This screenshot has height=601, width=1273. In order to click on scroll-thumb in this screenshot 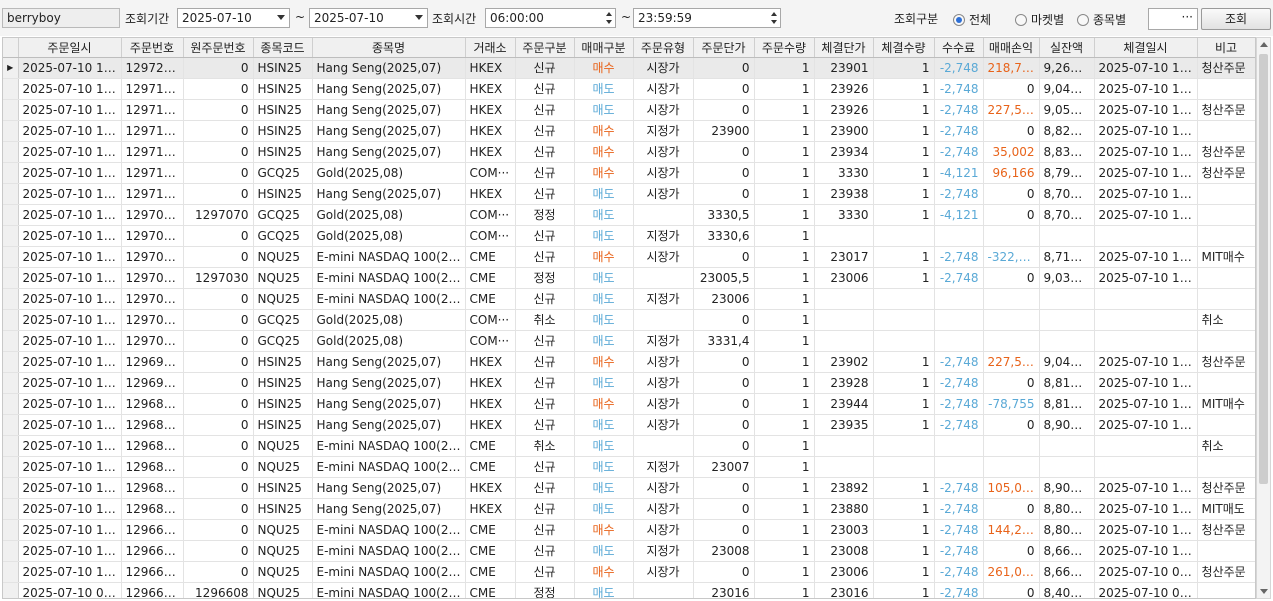, I will do `click(1263, 269)`.